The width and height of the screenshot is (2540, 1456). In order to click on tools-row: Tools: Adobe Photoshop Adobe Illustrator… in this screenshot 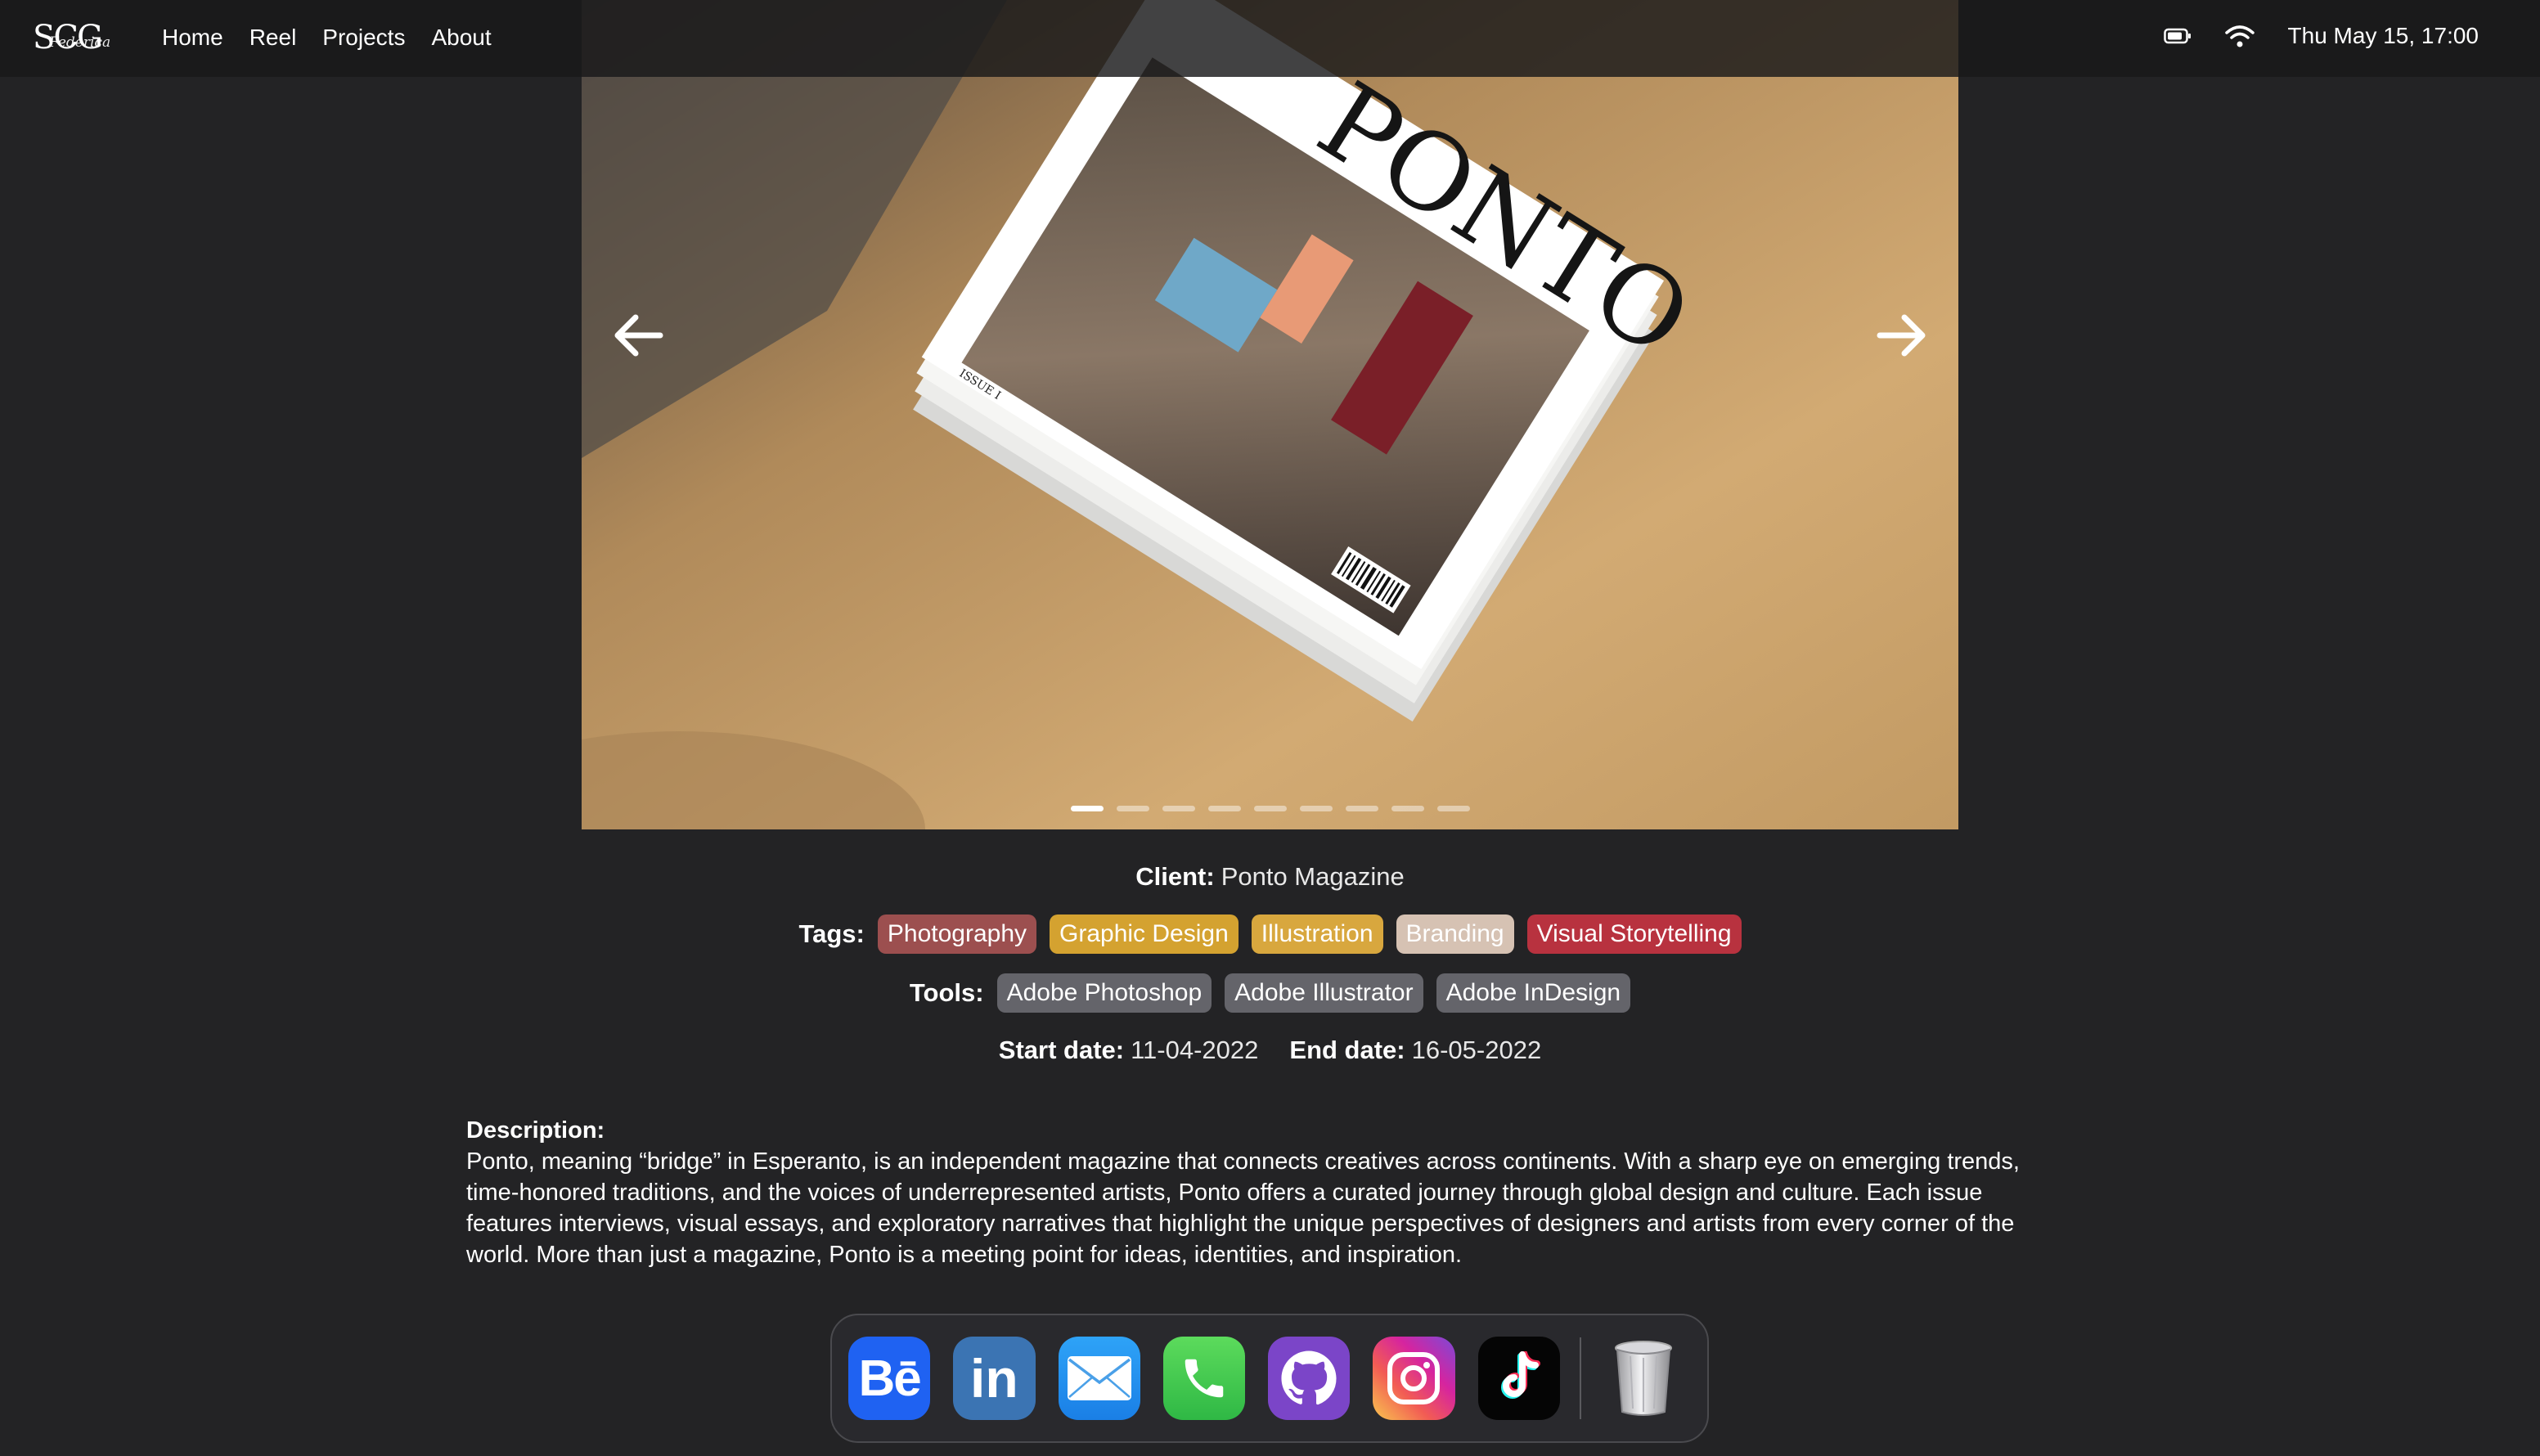, I will do `click(1270, 993)`.